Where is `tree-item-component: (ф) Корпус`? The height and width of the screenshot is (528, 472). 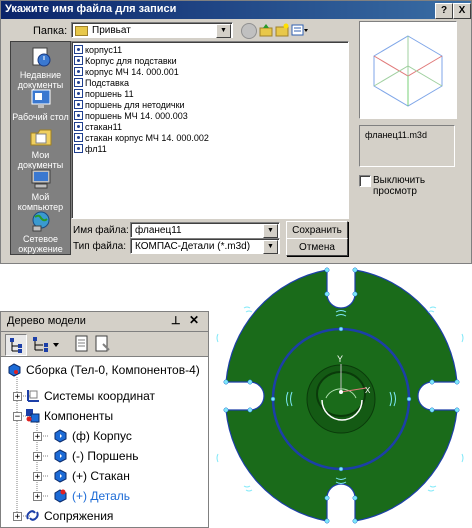 tree-item-component: (ф) Корпус is located at coordinates (92, 436).